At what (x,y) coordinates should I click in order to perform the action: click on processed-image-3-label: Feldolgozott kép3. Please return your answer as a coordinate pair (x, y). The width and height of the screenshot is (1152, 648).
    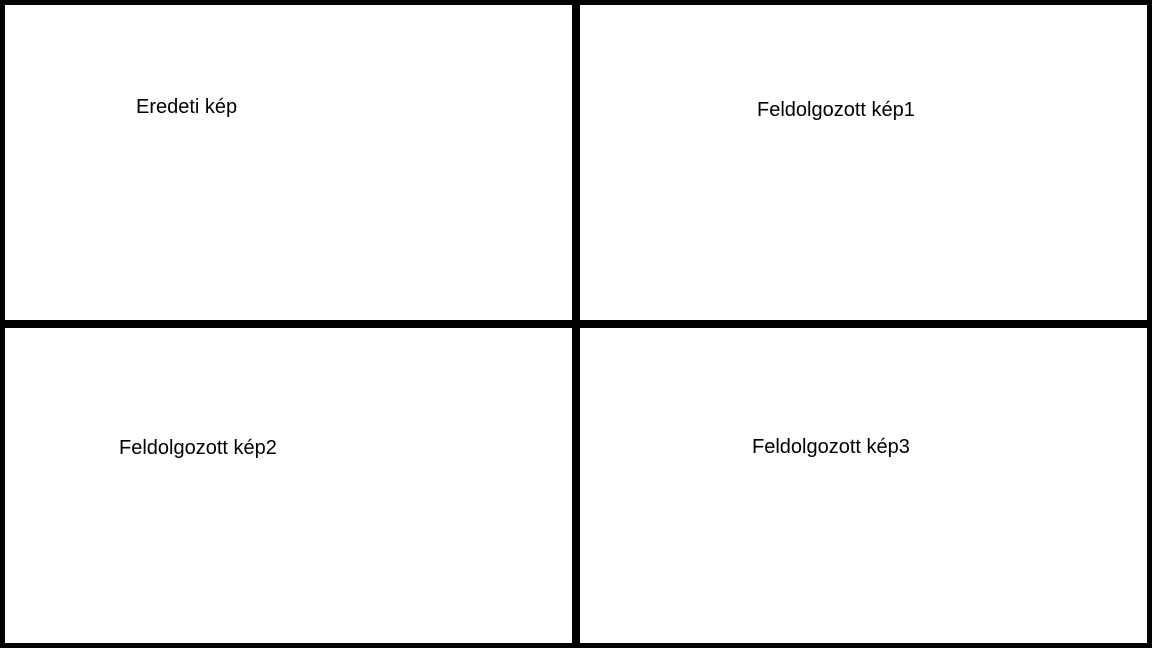
    Looking at the image, I should click on (831, 447).